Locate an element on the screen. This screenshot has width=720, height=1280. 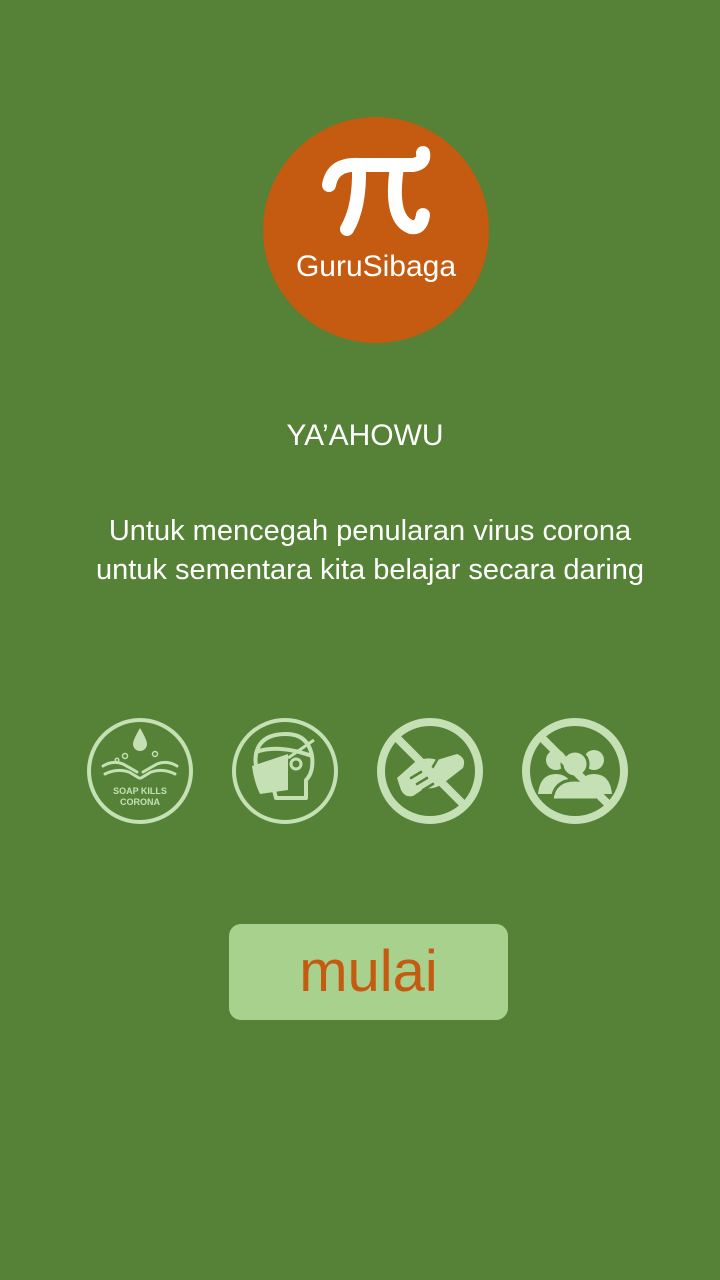
greeting-heading: YA’AHOWU is located at coordinates (365, 435).